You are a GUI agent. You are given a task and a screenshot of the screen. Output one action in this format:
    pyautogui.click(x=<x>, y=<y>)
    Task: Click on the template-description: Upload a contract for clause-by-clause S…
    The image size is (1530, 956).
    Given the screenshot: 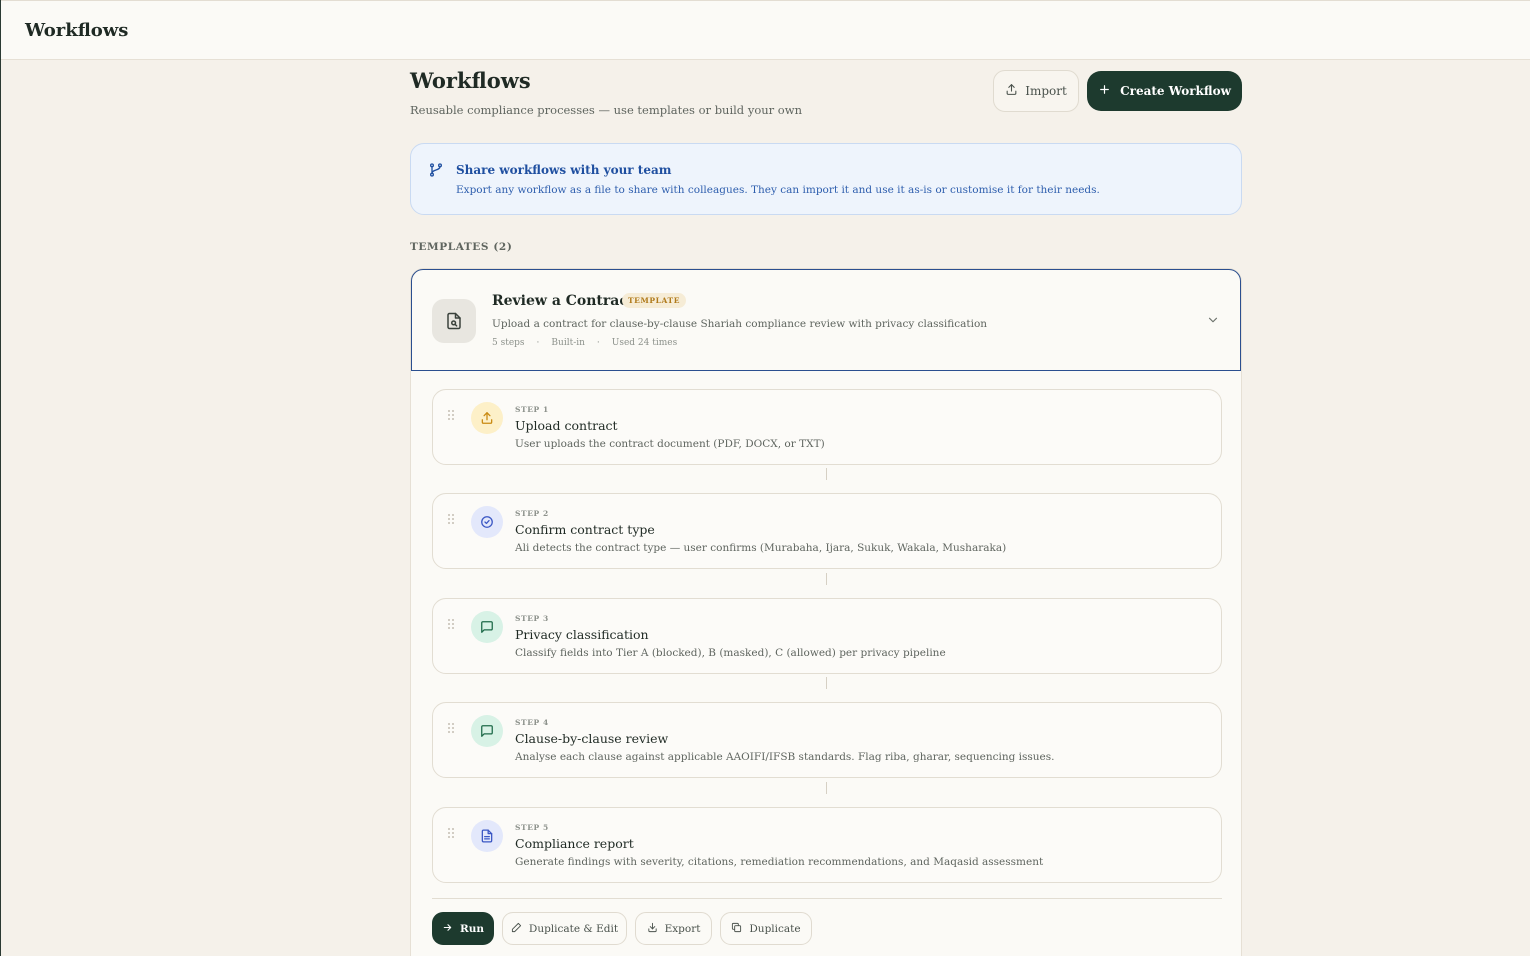 What is the action you would take?
    pyautogui.click(x=740, y=324)
    